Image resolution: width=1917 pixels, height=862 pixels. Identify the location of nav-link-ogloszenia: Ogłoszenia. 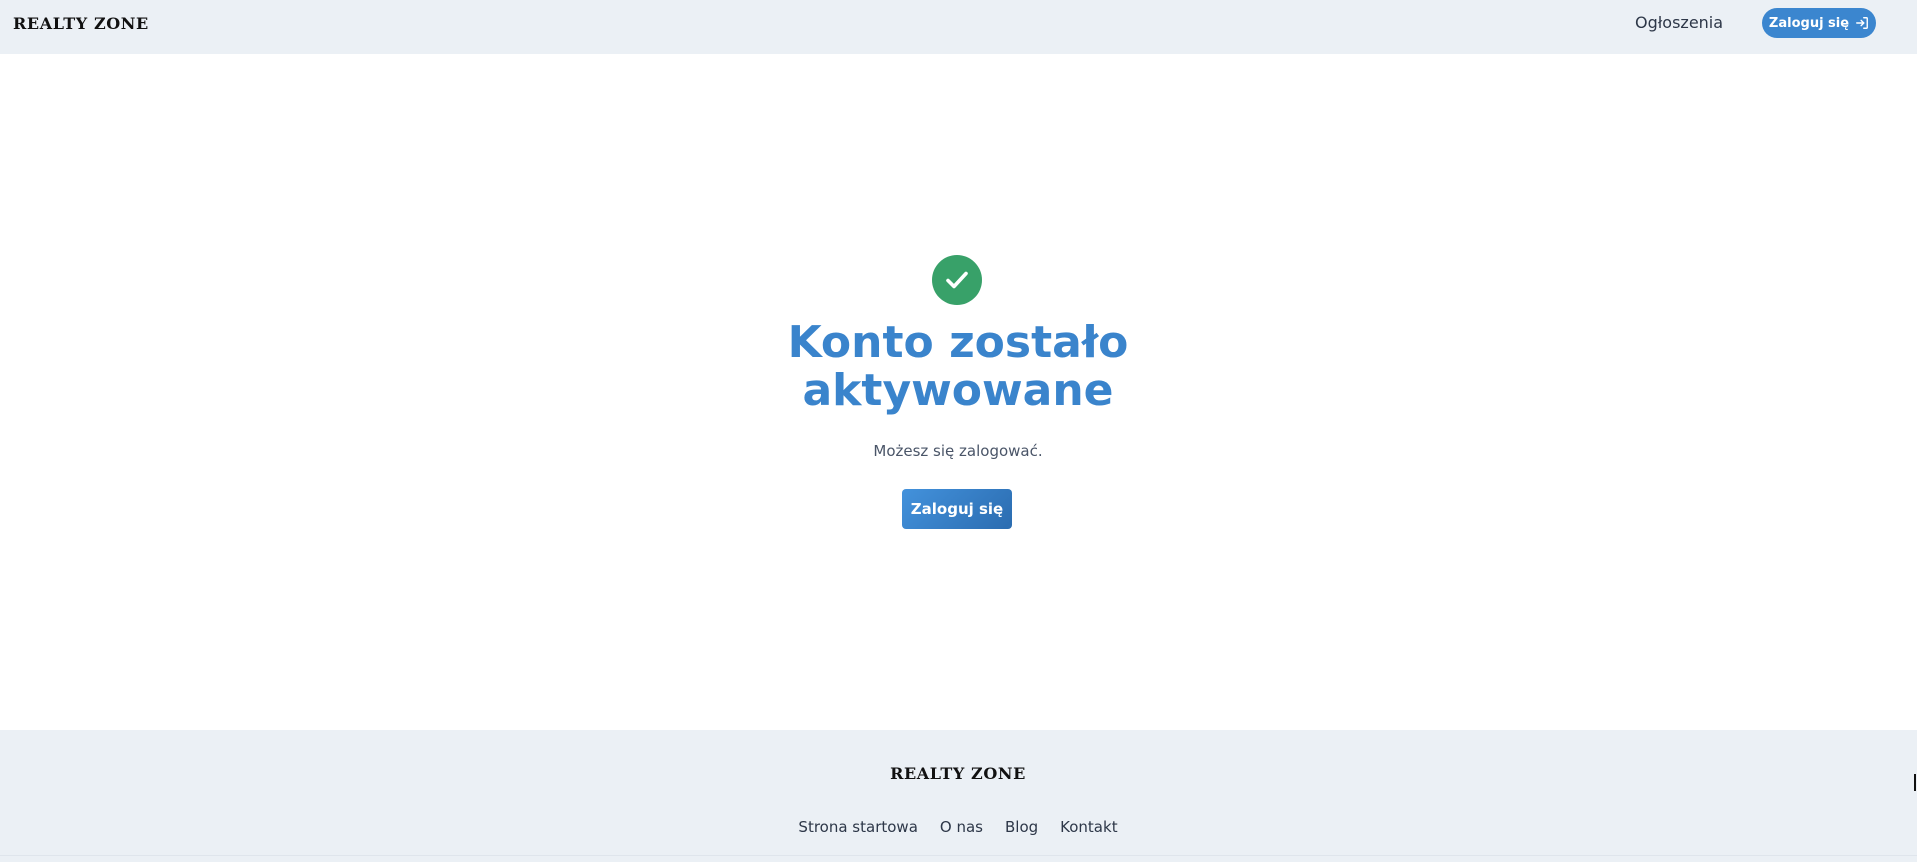
(1679, 23).